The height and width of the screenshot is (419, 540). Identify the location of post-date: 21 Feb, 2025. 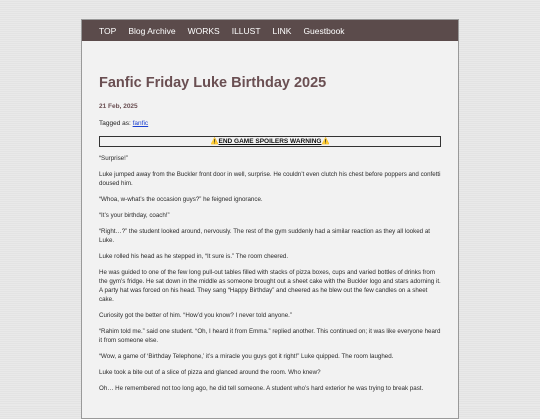
(118, 106).